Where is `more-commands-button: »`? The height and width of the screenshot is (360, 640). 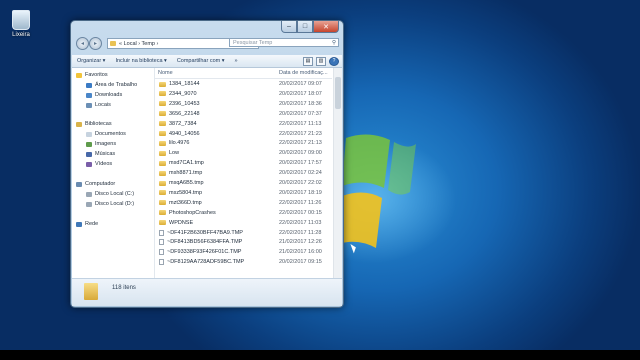
more-commands-button: » is located at coordinates (236, 61).